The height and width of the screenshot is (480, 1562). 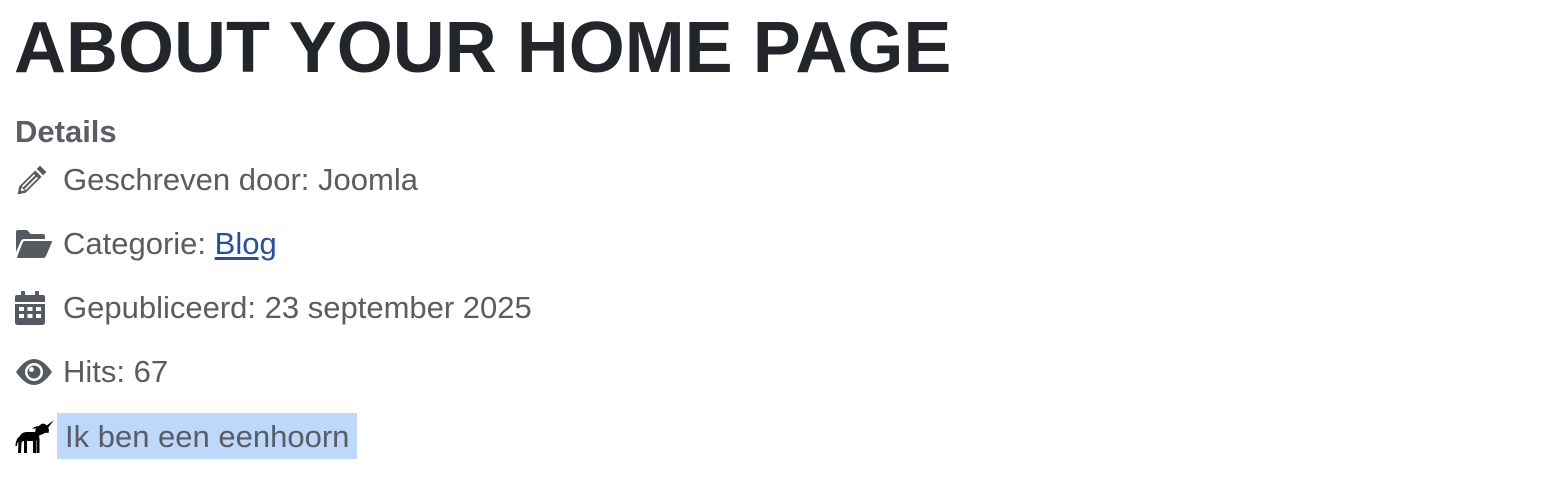 I want to click on hits-row: Hits: 67, so click(x=91, y=372).